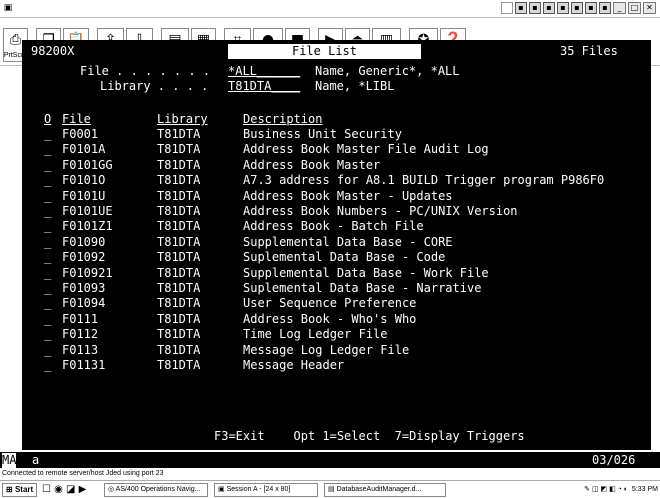 The image size is (660, 498). I want to click on library-label: Library . . . ., so click(154, 86).